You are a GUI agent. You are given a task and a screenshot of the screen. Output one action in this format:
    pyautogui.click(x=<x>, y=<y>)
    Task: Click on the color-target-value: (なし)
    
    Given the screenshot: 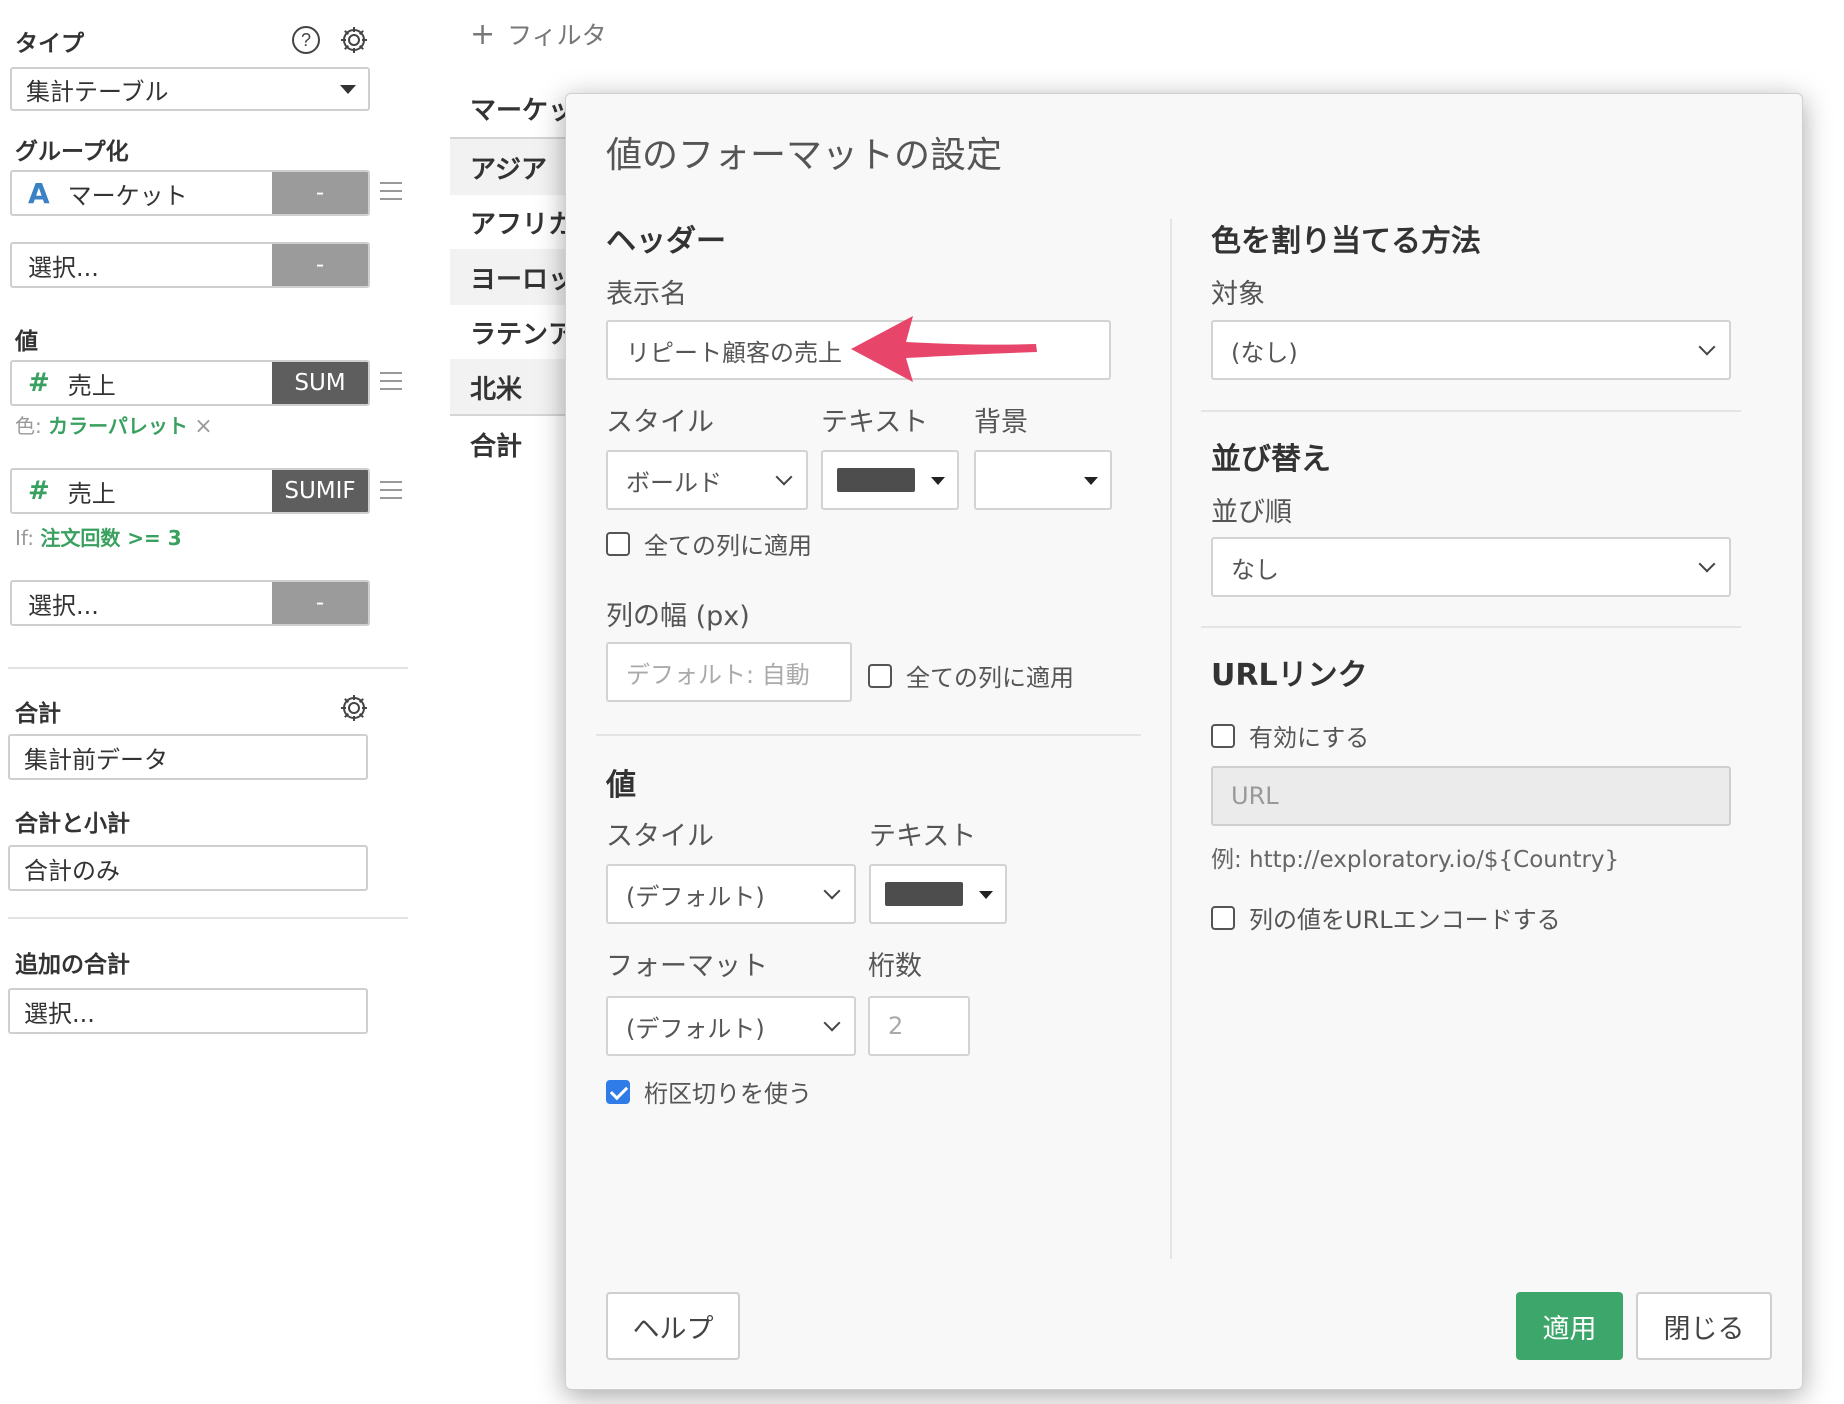 What is the action you would take?
    pyautogui.click(x=1264, y=352)
    